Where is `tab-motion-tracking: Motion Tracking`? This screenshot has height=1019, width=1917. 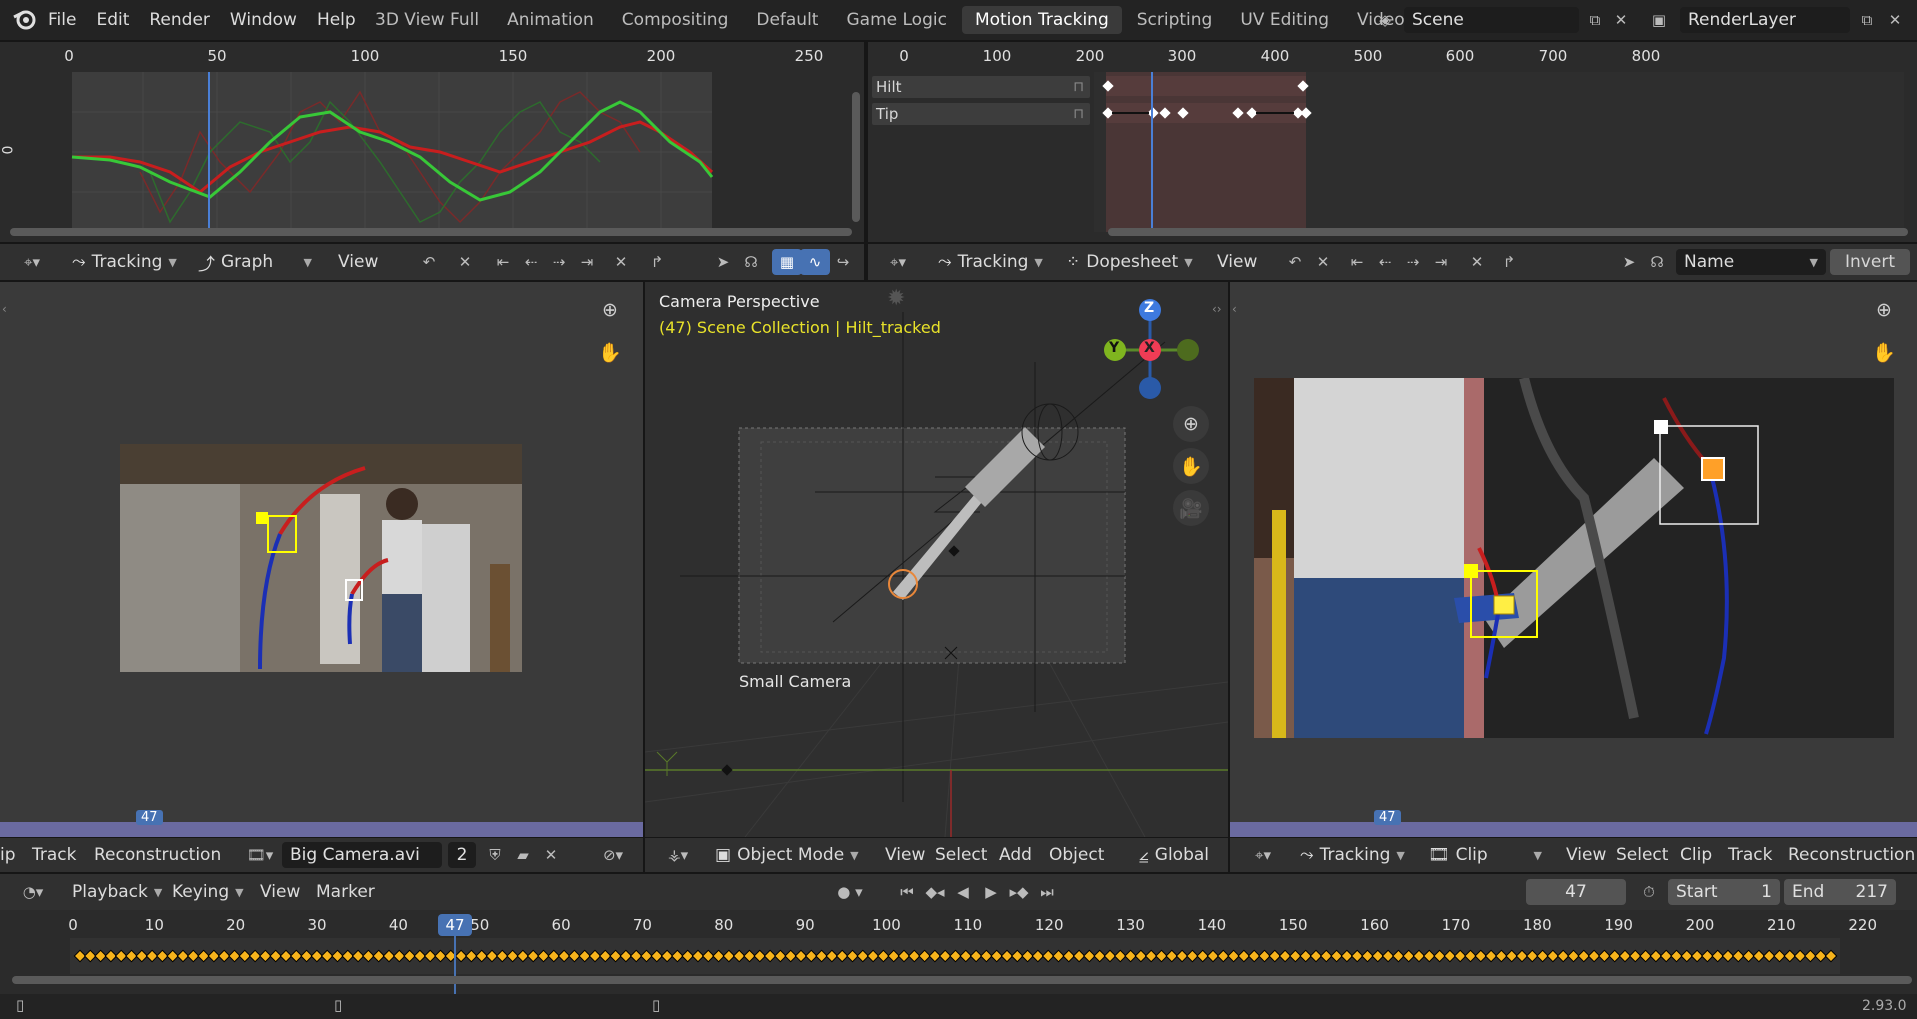 tab-motion-tracking: Motion Tracking is located at coordinates (1041, 20).